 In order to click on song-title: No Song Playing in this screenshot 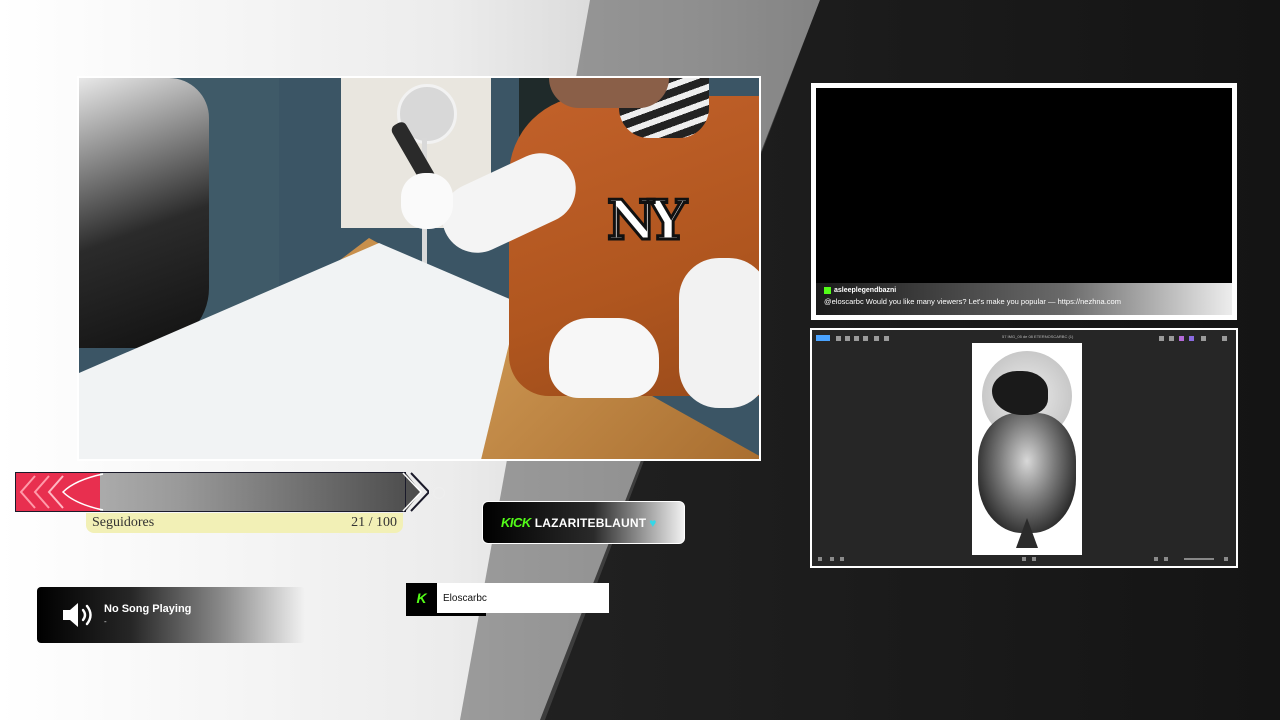, I will do `click(148, 609)`.